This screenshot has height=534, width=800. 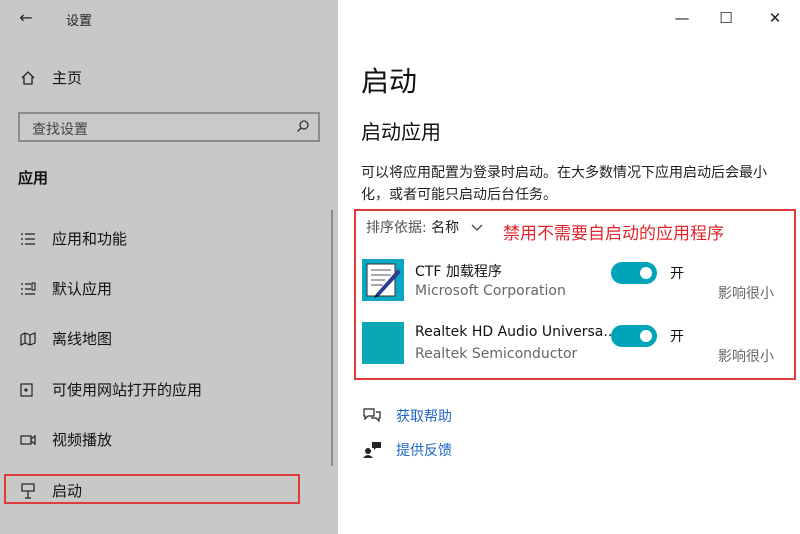 What do you see at coordinates (682, 18) in the screenshot?
I see `minimize-icon: —` at bounding box center [682, 18].